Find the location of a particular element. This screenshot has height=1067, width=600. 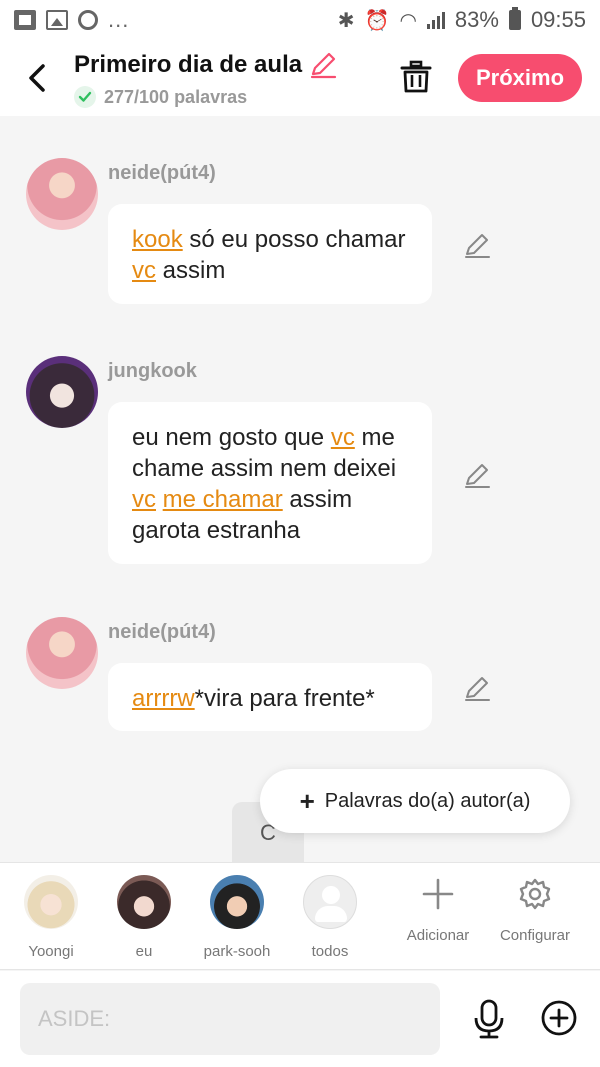

back-button is located at coordinates (37, 78).